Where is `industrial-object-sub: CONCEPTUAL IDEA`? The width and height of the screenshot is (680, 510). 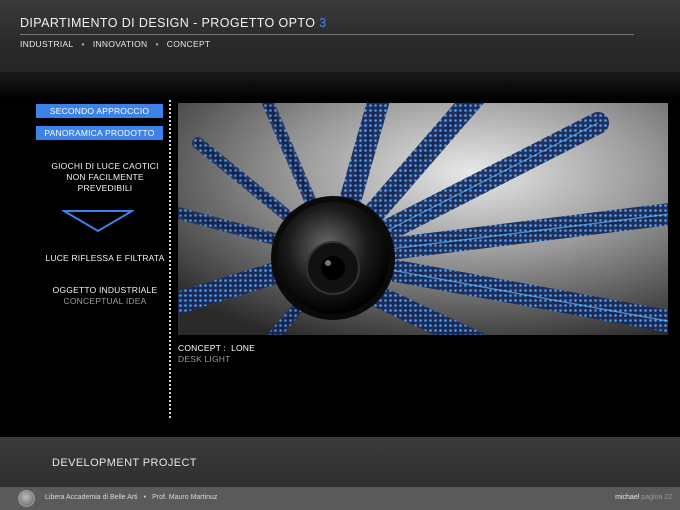 industrial-object-sub: CONCEPTUAL IDEA is located at coordinates (105, 301).